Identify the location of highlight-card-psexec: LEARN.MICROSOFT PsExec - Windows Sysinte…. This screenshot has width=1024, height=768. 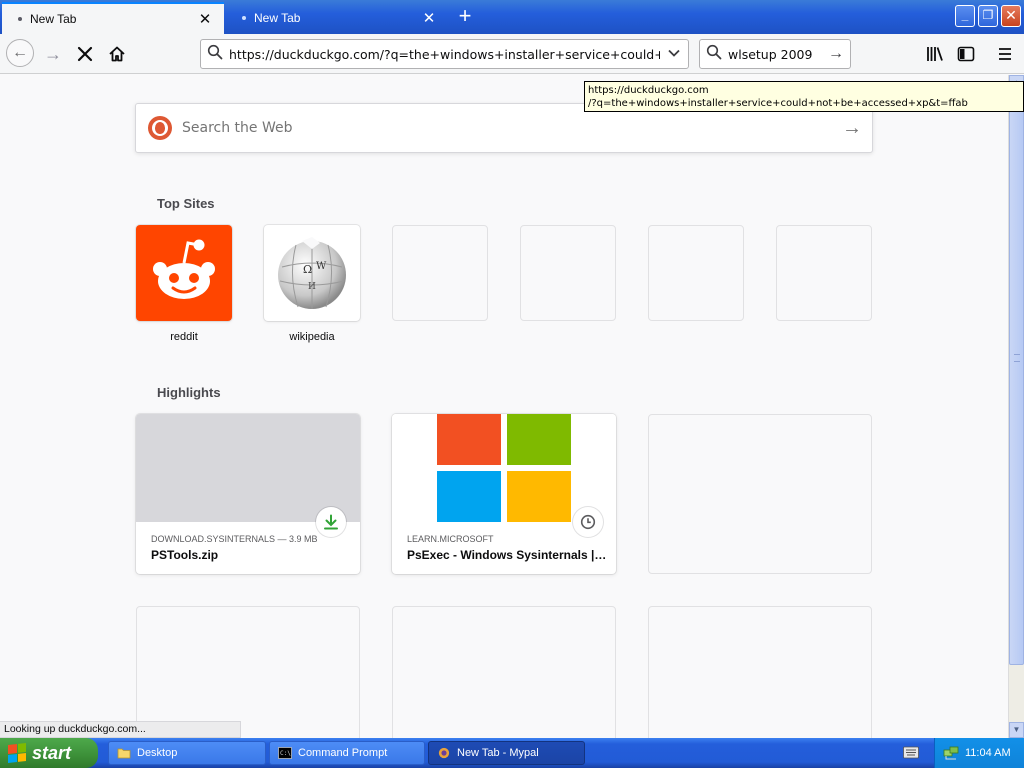
(504, 494).